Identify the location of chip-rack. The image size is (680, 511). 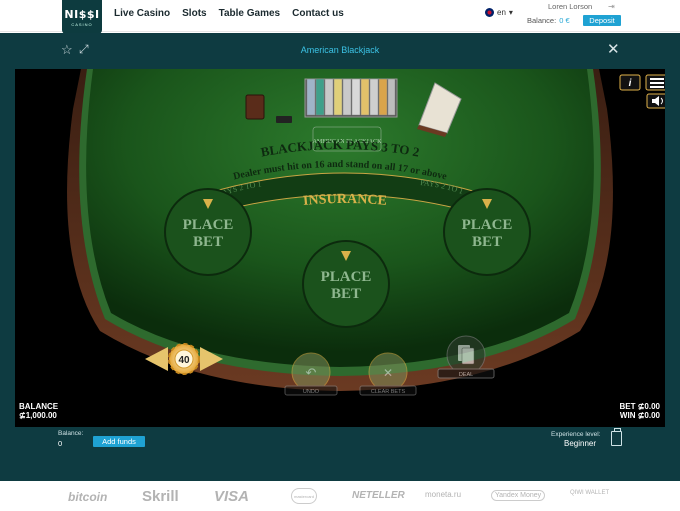
(351, 98).